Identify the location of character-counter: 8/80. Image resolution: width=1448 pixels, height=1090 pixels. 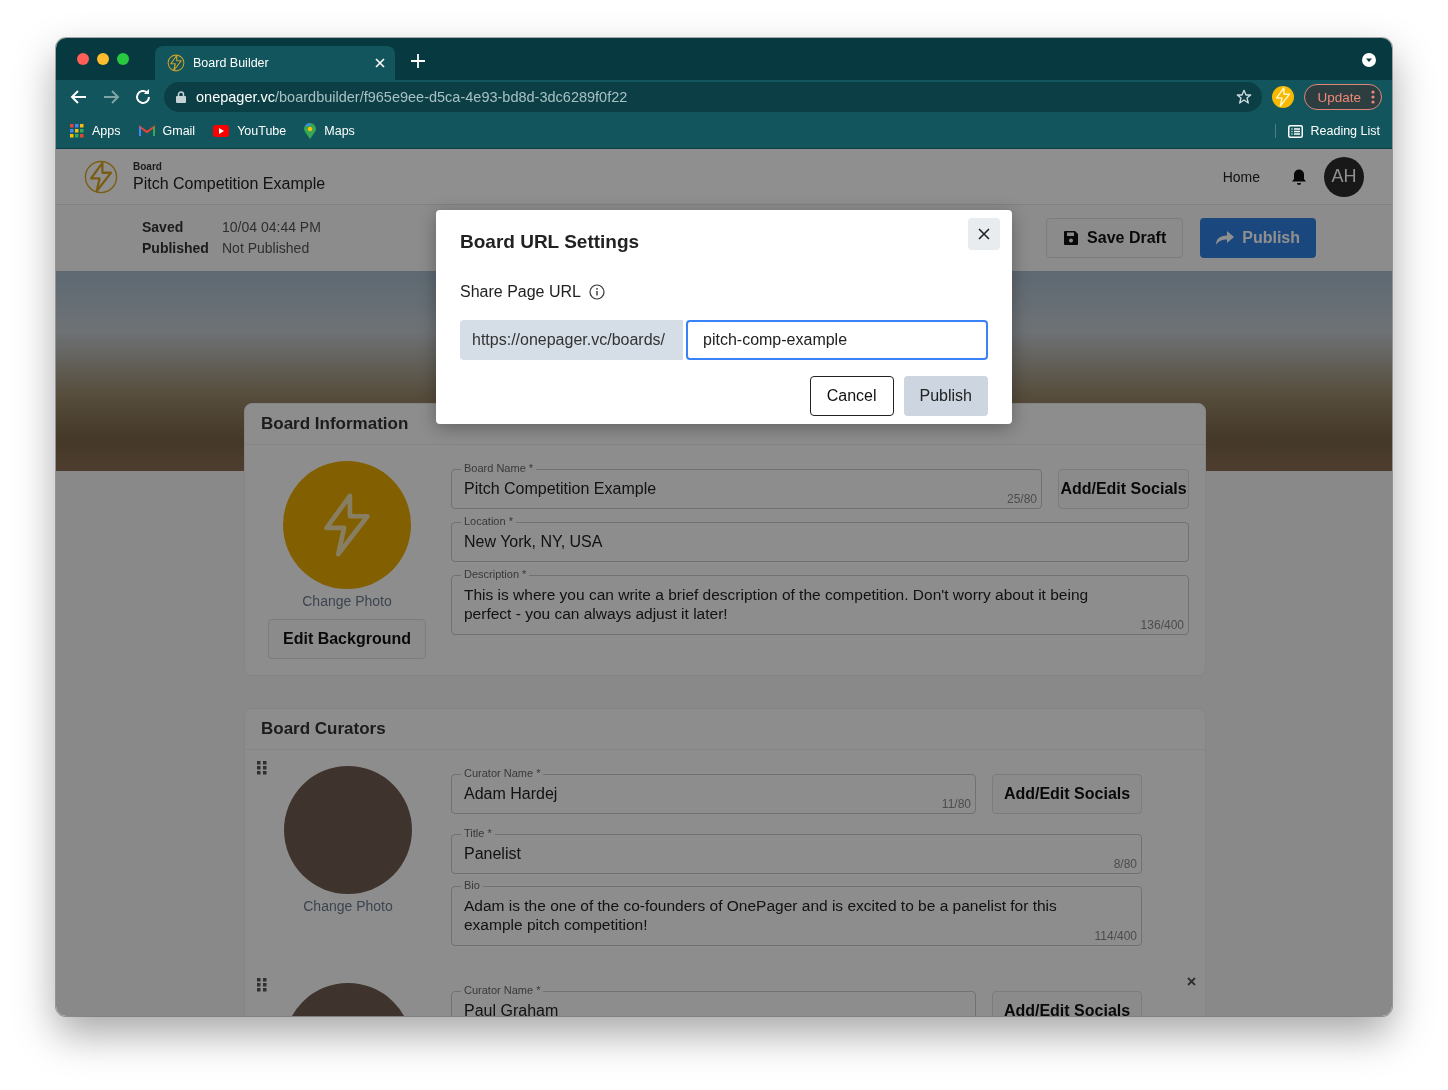
(1125, 864).